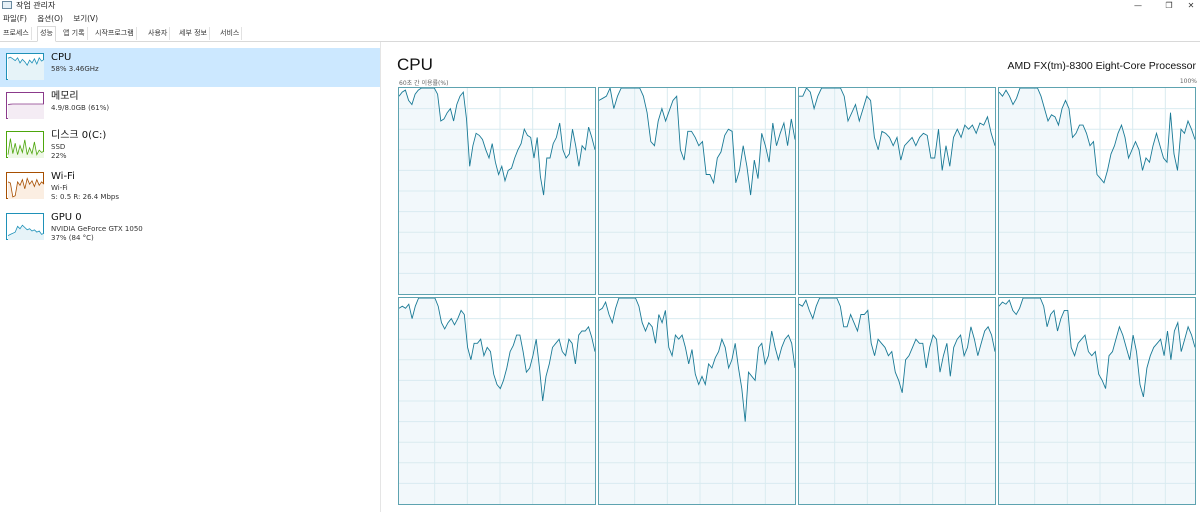 The image size is (1200, 512). Describe the element at coordinates (1101, 66) in the screenshot. I see `cpu-model-name: AMD FX(tm)-8300 Eight-Core Processor` at that location.